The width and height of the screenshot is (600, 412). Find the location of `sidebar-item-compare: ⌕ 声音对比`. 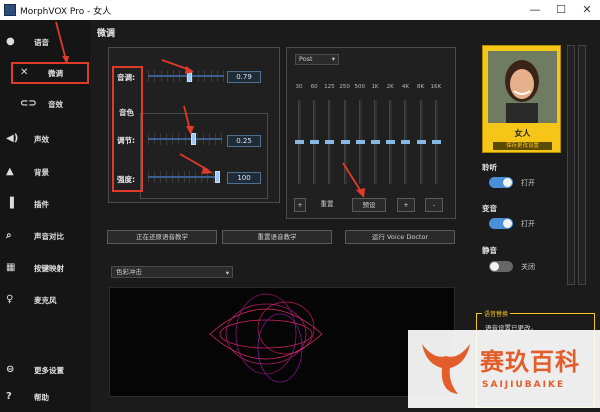

sidebar-item-compare: ⌕ 声音对比 is located at coordinates (45, 236).